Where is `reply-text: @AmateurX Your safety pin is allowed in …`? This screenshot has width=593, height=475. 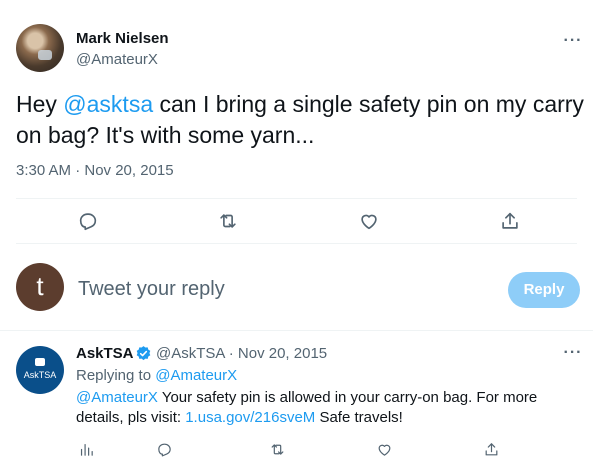 reply-text: @AmateurX Your safety pin is allowed in … is located at coordinates (326, 408).